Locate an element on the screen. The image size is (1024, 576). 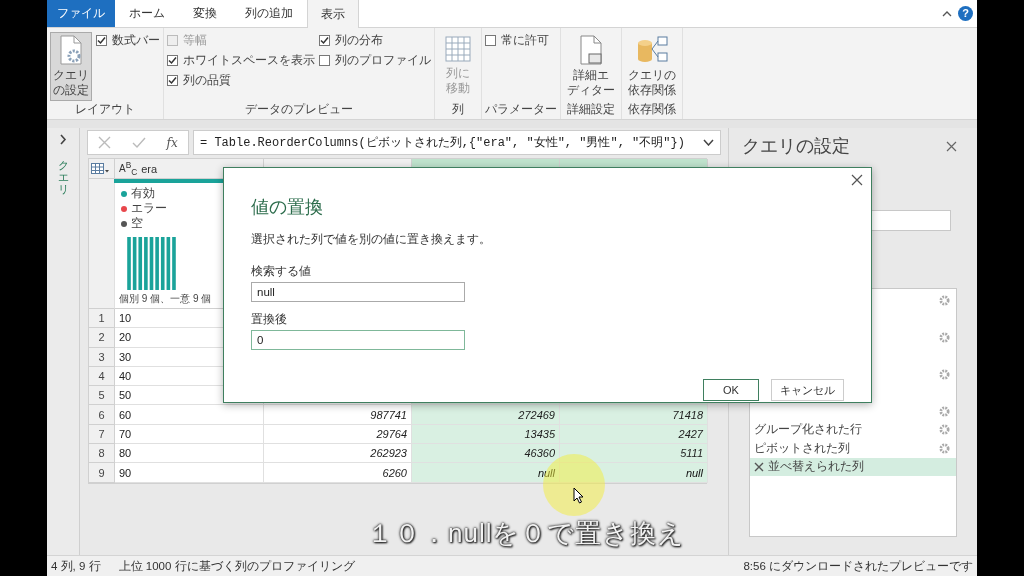
fx-button: fx is located at coordinates (172, 142).